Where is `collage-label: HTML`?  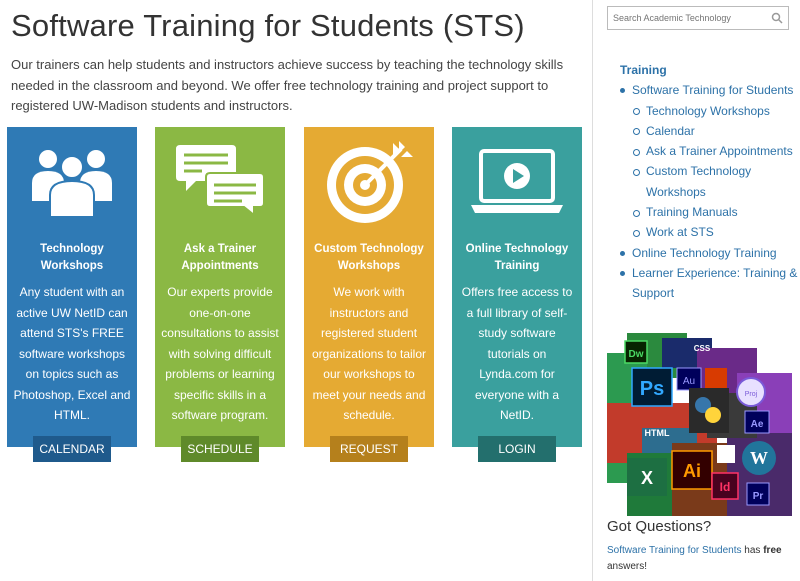 collage-label: HTML is located at coordinates (657, 433).